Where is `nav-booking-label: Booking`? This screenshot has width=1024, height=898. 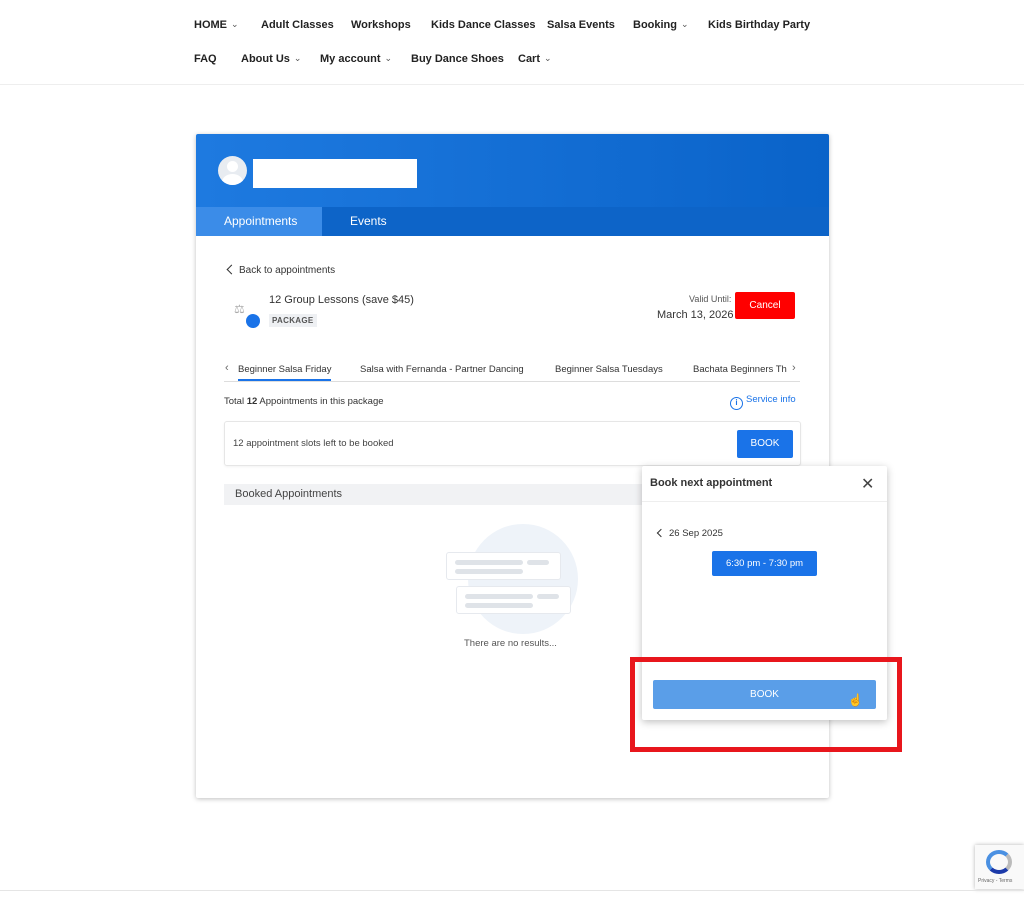
nav-booking-label: Booking is located at coordinates (655, 25).